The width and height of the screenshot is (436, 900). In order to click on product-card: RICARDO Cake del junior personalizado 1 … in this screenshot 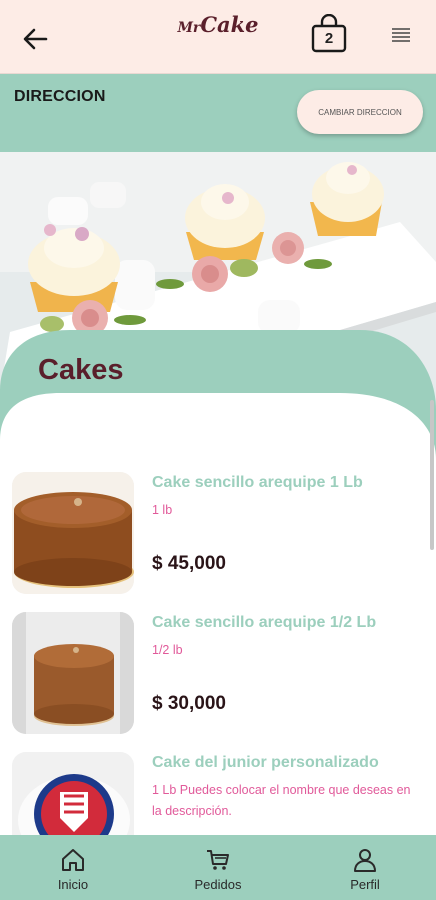, I will do `click(217, 793)`.